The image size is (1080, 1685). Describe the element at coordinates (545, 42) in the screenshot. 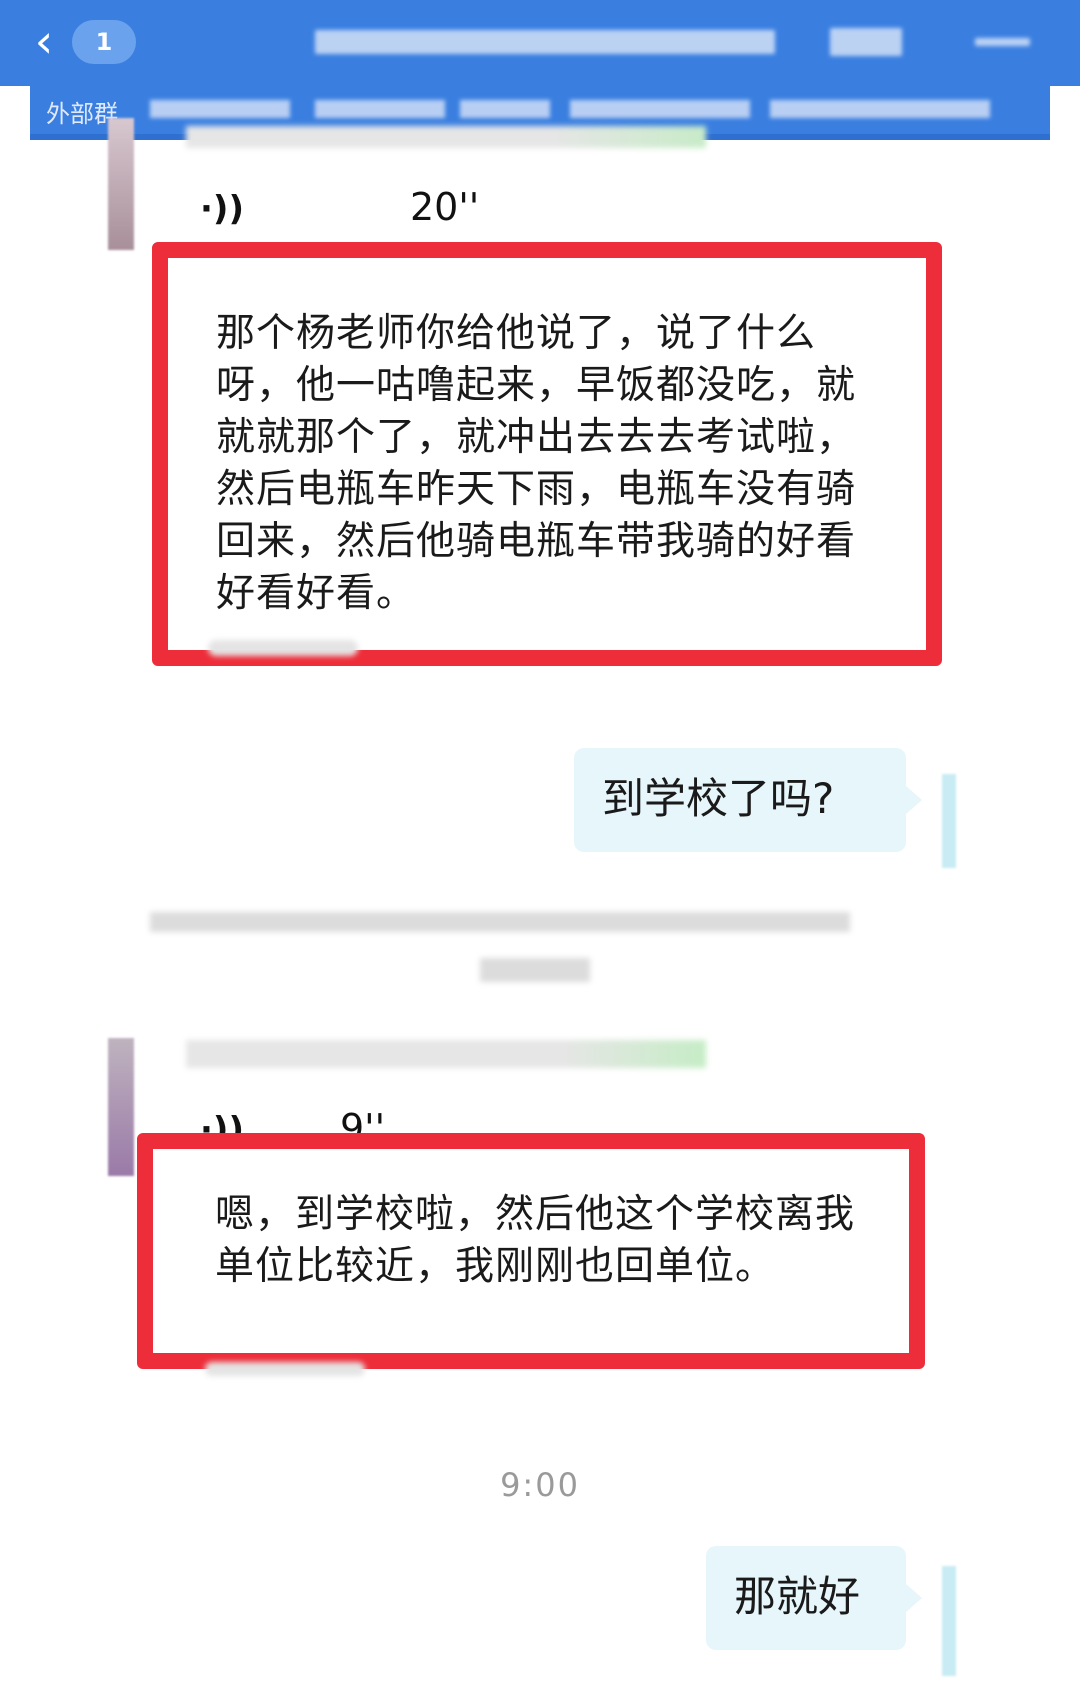

I see `chat-title-redacted` at that location.